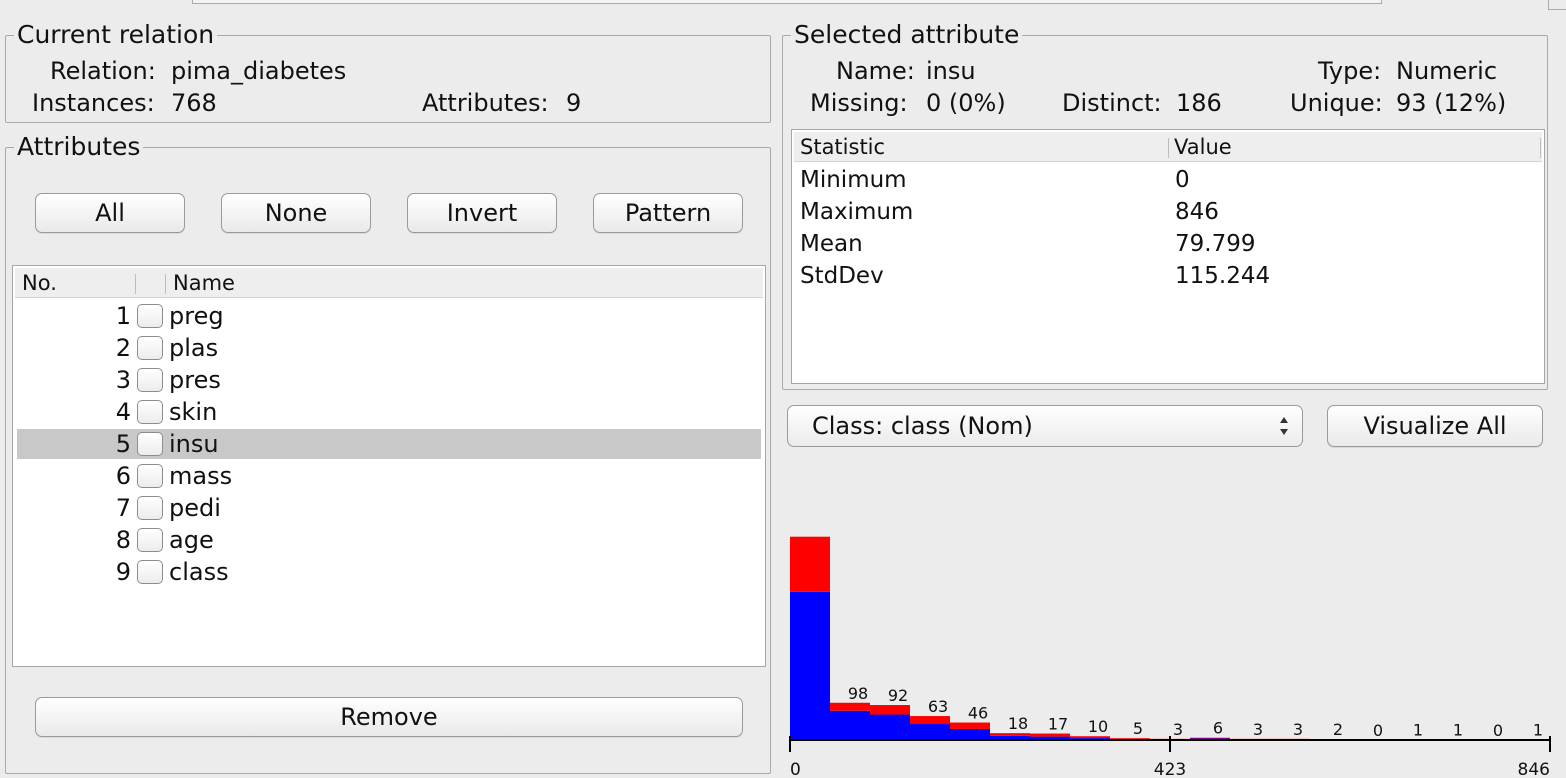 Image resolution: width=1566 pixels, height=778 pixels. I want to click on attribute-row-pres: 3 pres, so click(389, 380).